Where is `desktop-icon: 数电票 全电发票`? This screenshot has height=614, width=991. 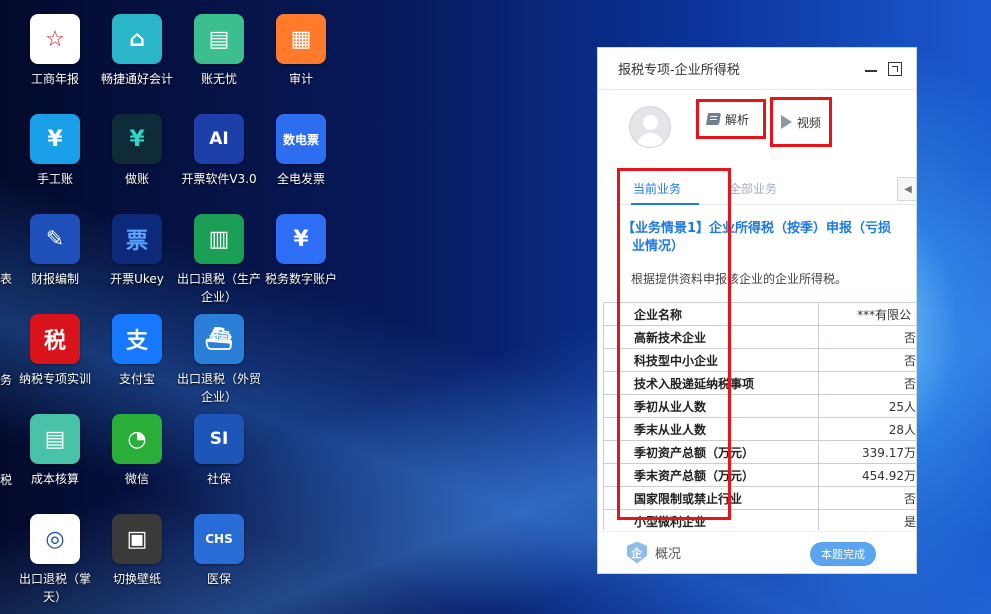
desktop-icon: 数电票 全电发票 is located at coordinates (301, 151).